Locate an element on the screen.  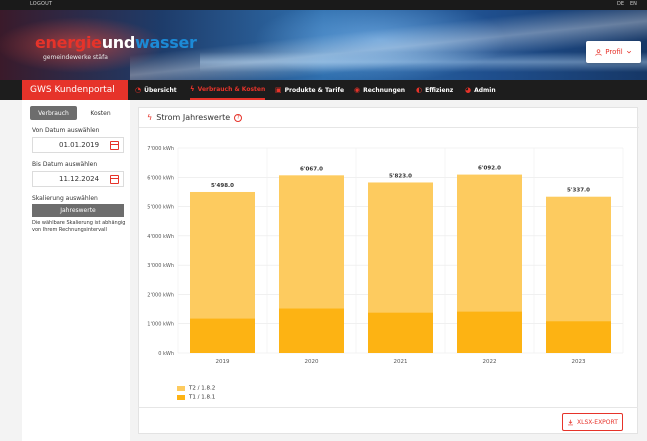
y-tick-label: 2'000 kWh is located at coordinates (160, 295).